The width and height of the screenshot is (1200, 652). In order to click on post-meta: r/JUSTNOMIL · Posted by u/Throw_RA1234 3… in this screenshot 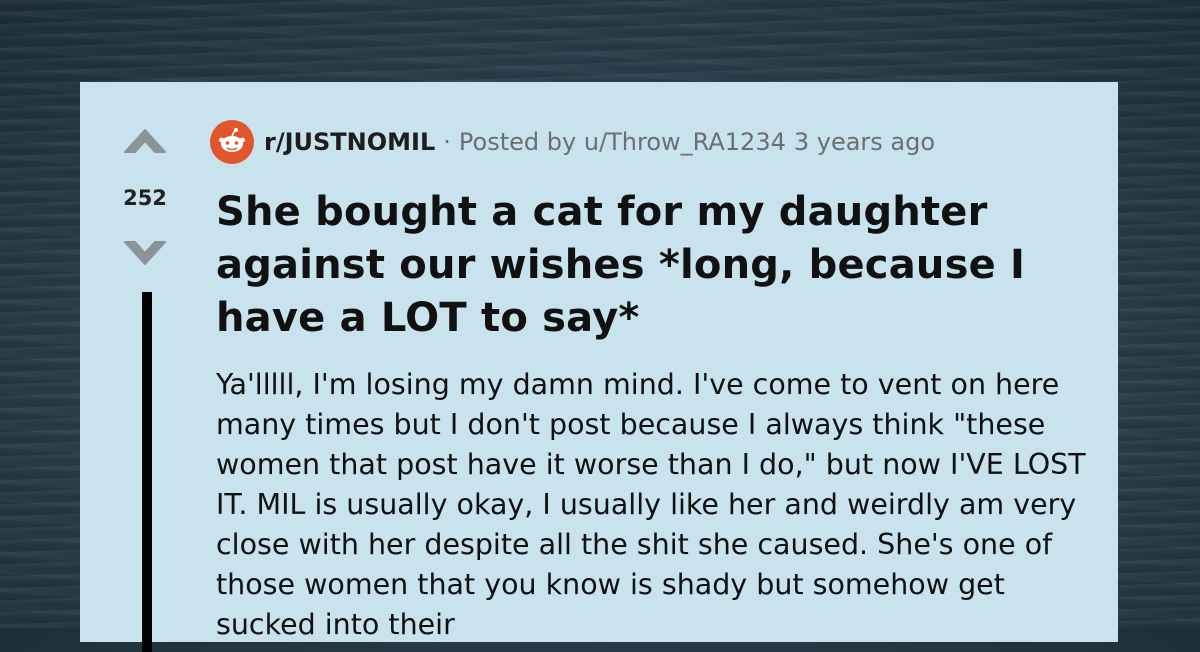, I will do `click(572, 142)`.